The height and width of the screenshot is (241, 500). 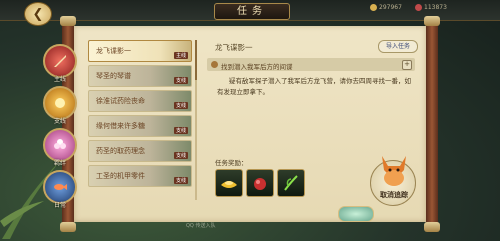 What do you see at coordinates (140, 176) in the screenshot?
I see `task-list-item: 工圣的机甲零件 支线` at bounding box center [140, 176].